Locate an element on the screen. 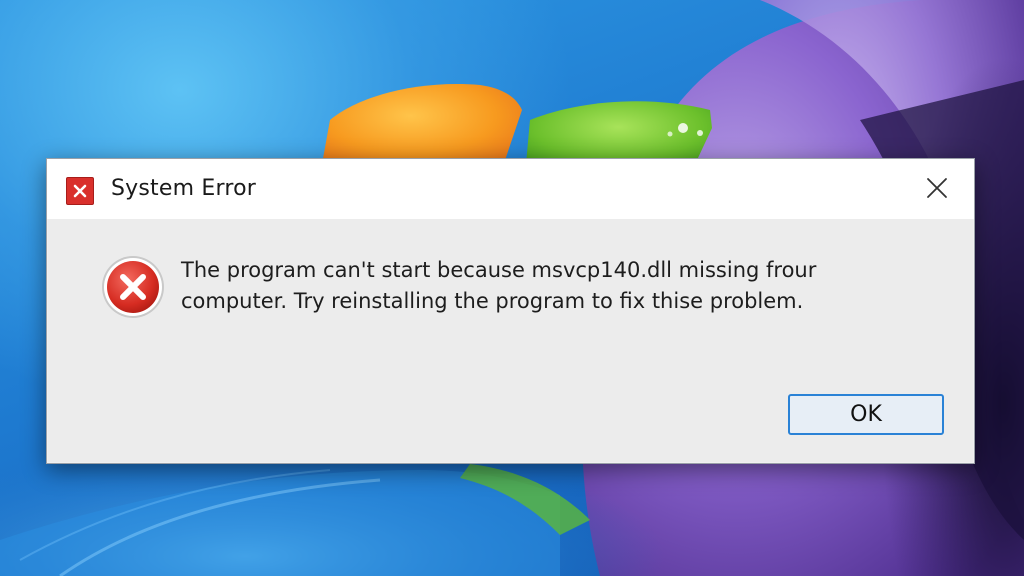 The height and width of the screenshot is (576, 1024). error-circle-icon is located at coordinates (133, 287).